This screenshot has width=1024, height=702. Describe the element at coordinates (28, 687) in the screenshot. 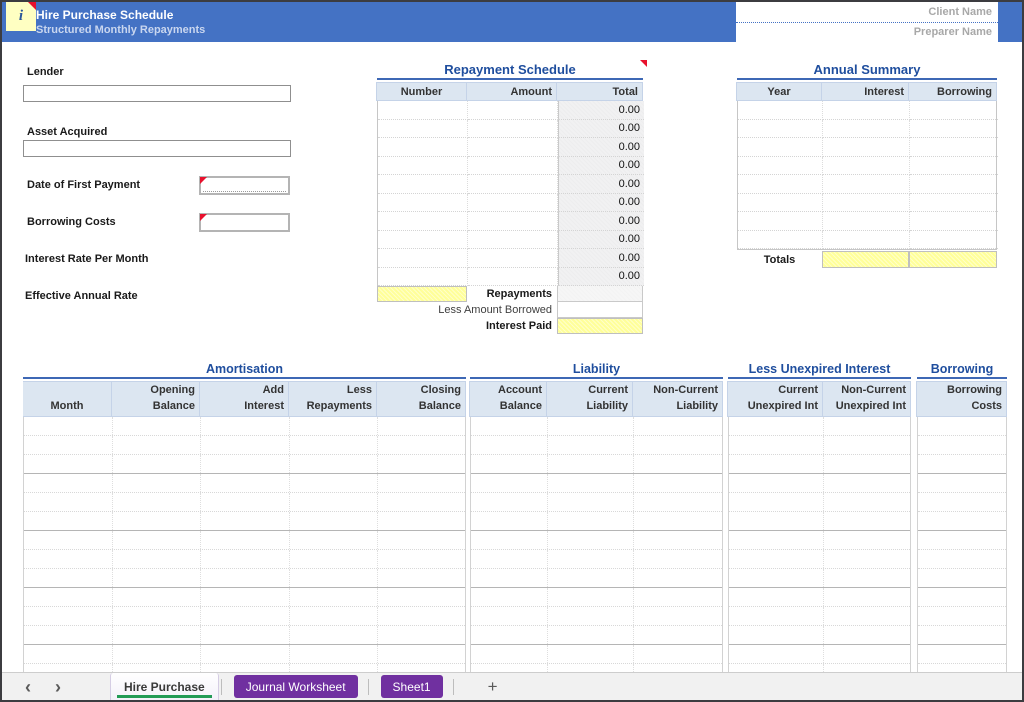

I see `prev-sheet-arrow-icon: ‹` at that location.